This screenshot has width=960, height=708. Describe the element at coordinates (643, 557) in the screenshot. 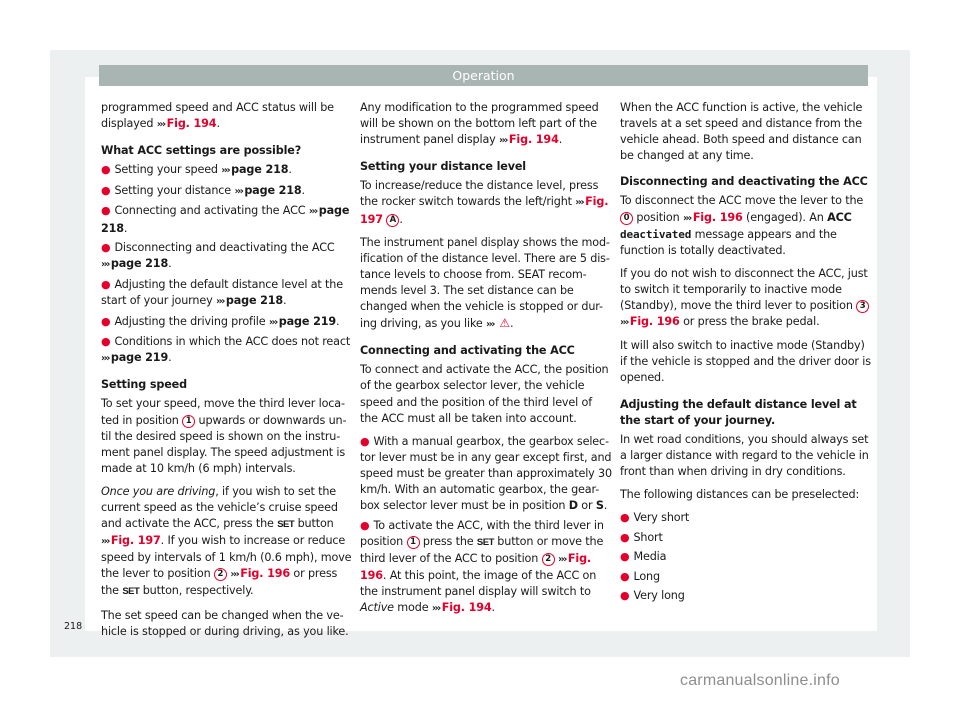

I see `list-item: ● Media` at that location.